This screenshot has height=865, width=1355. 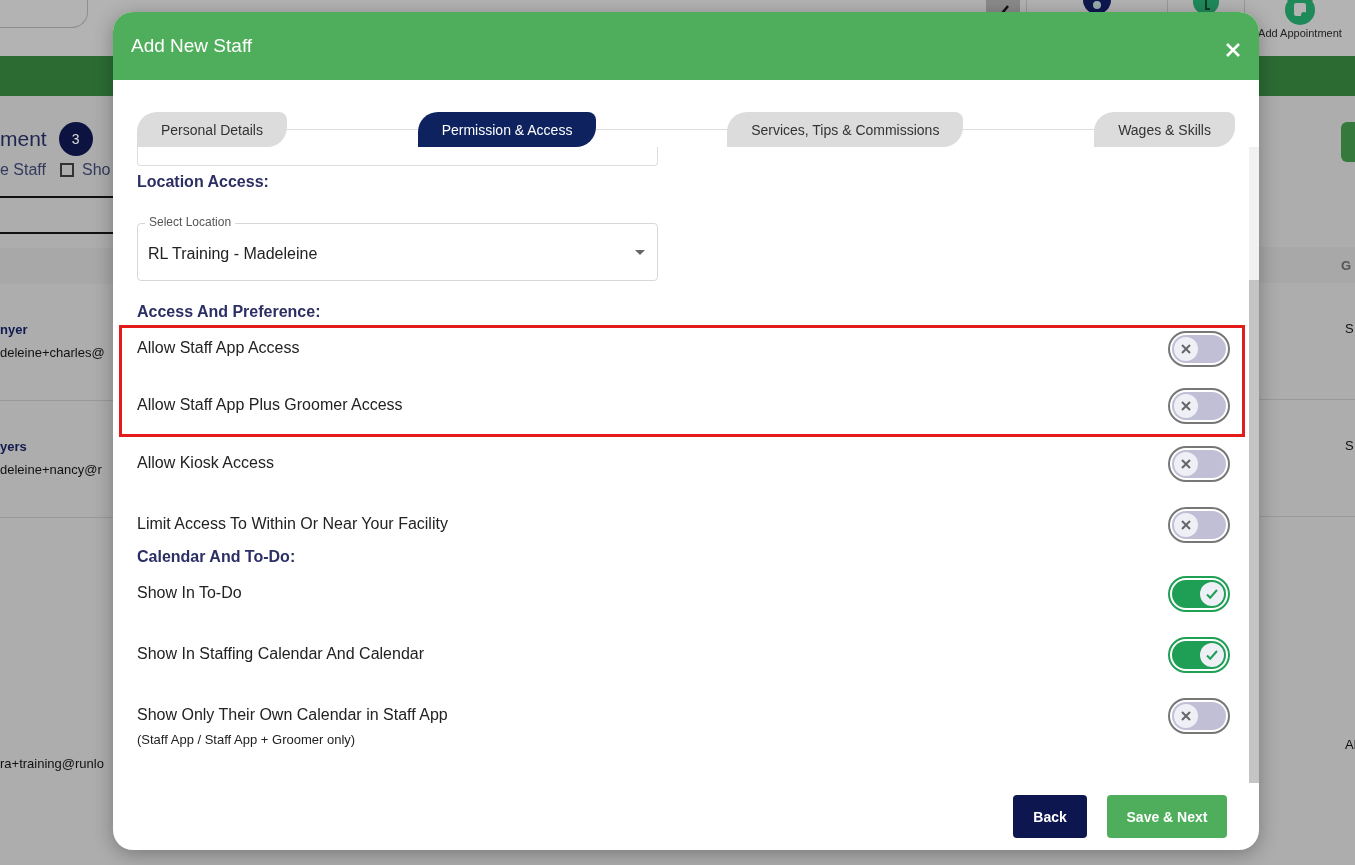 What do you see at coordinates (1350, 744) in the screenshot?
I see `table-cell: Al` at bounding box center [1350, 744].